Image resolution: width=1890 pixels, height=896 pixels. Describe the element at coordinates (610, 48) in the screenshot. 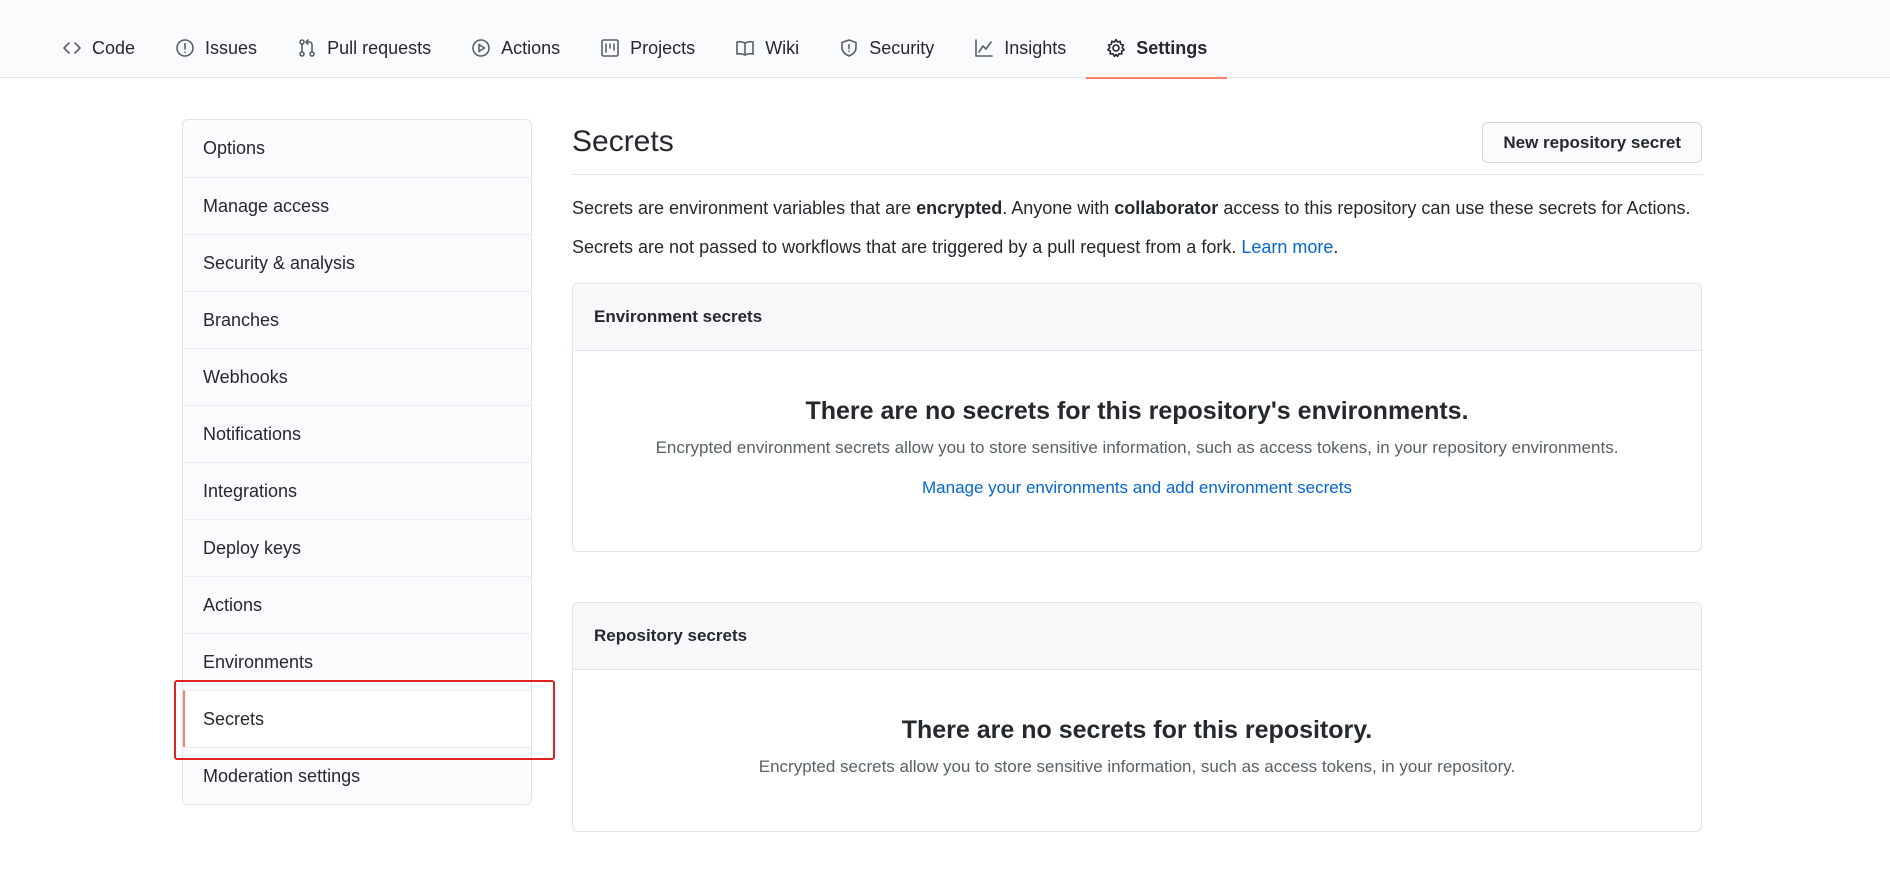

I see `project-icon` at that location.